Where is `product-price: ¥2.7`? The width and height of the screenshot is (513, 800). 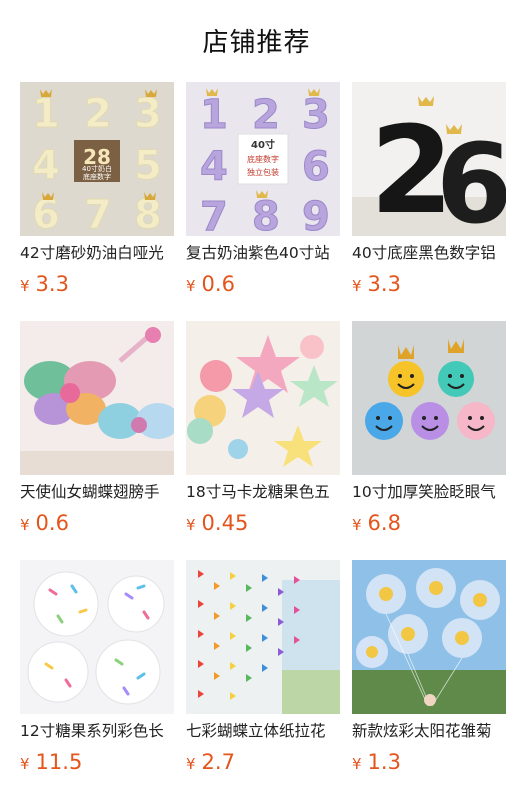 product-price: ¥2.7 is located at coordinates (210, 762).